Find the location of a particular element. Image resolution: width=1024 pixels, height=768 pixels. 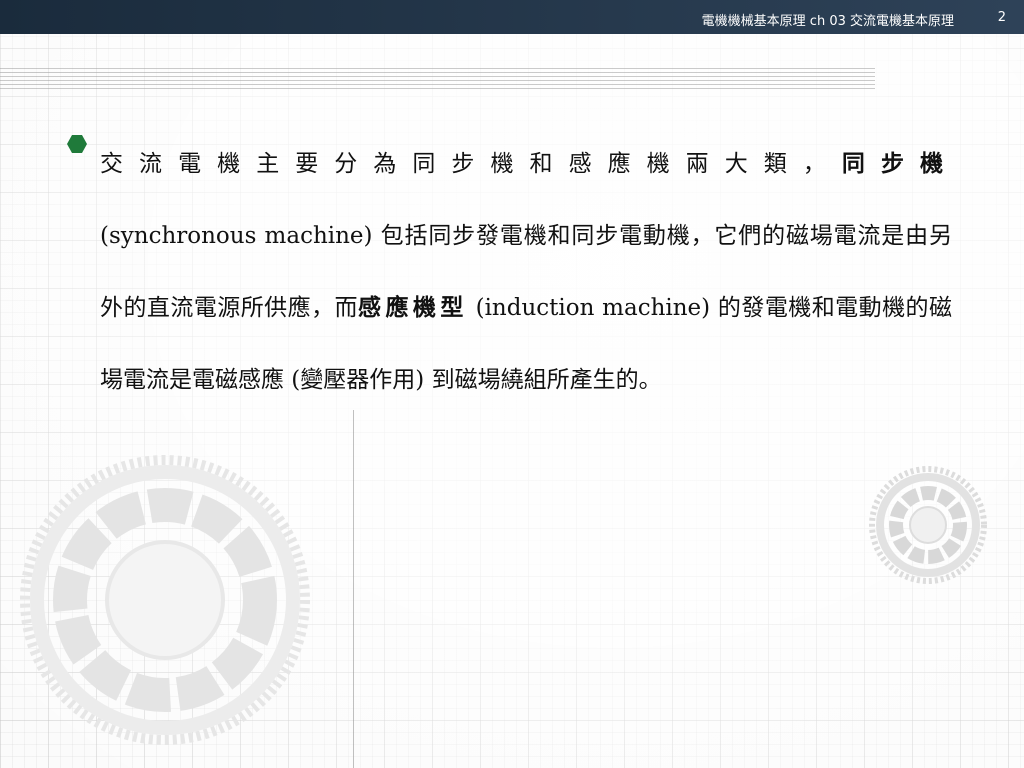

slide-header-title: 電機機械基本原理 ch 03 交流電機基本原理 is located at coordinates (827, 21).